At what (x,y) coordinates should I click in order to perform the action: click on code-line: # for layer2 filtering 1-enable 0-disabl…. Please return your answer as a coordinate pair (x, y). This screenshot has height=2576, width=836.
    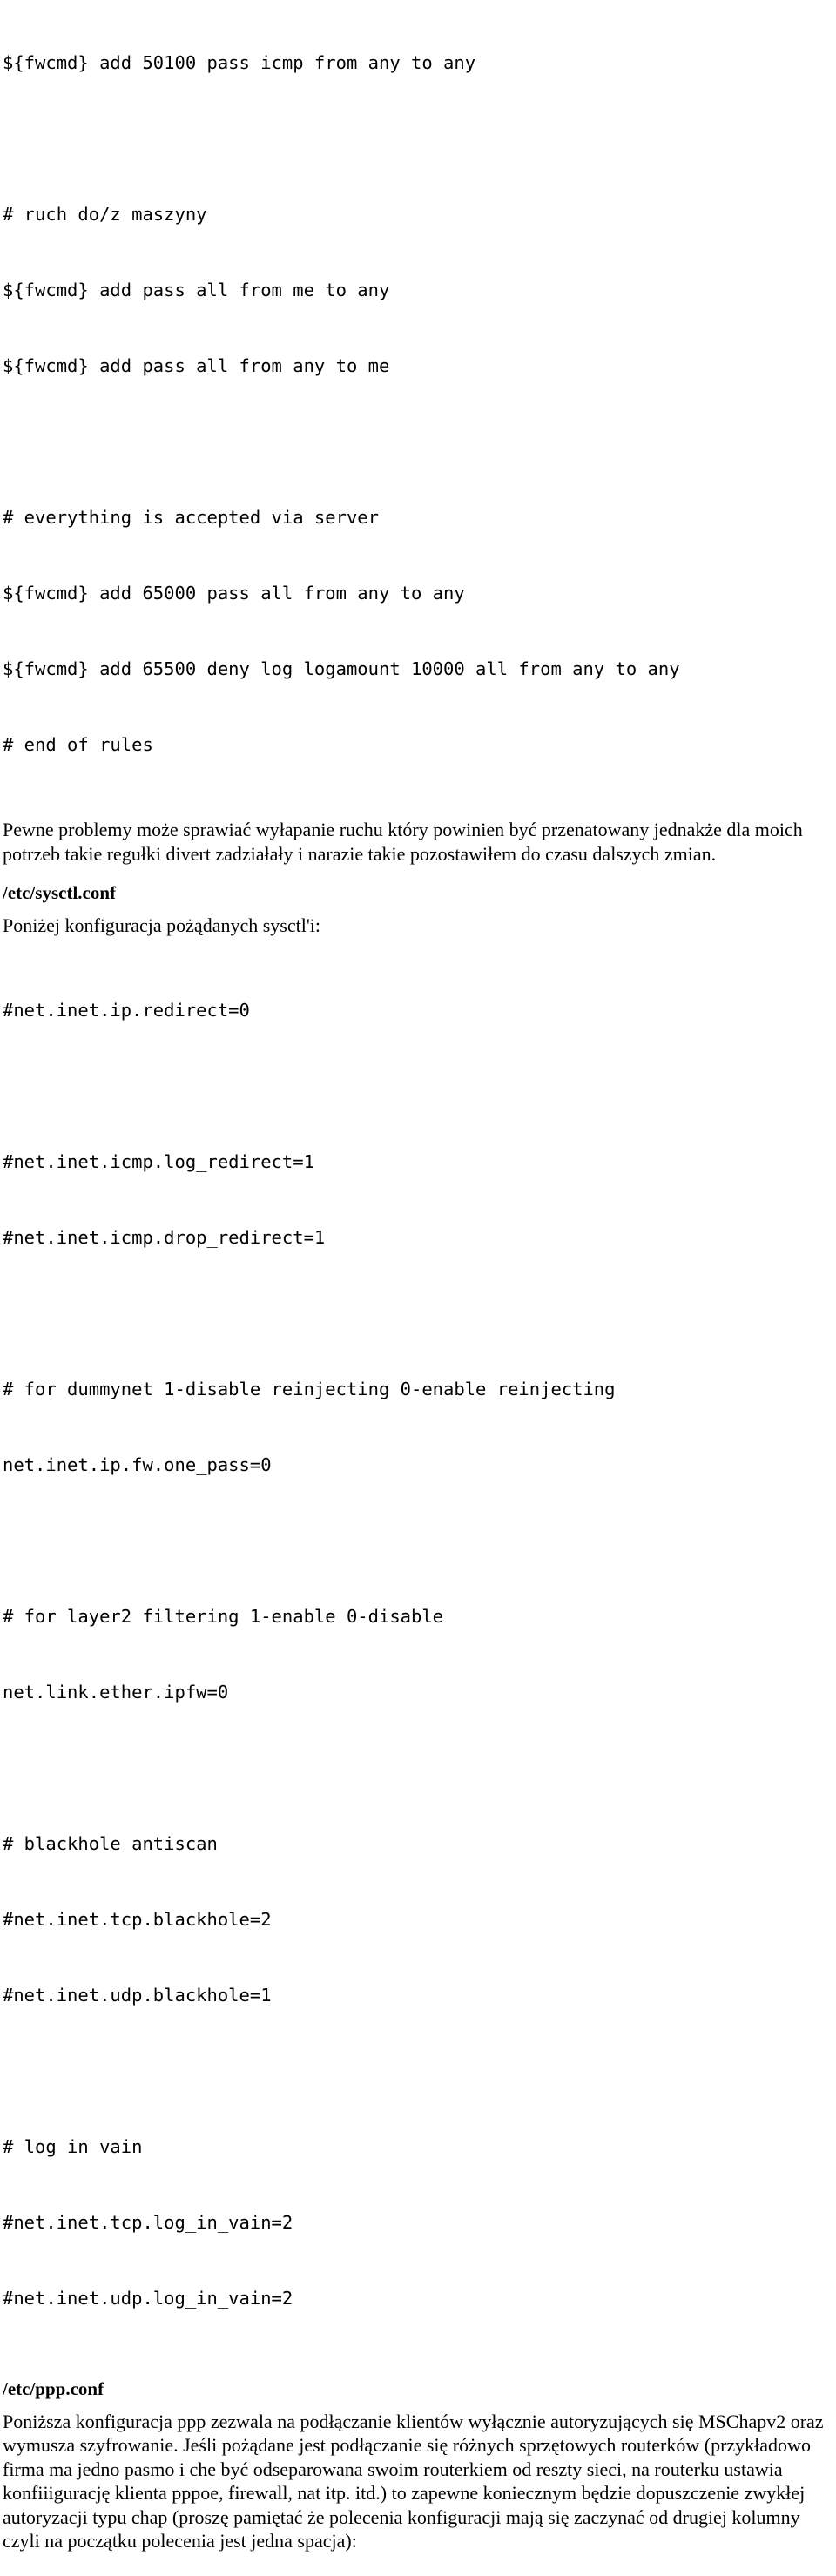
    Looking at the image, I should click on (419, 1616).